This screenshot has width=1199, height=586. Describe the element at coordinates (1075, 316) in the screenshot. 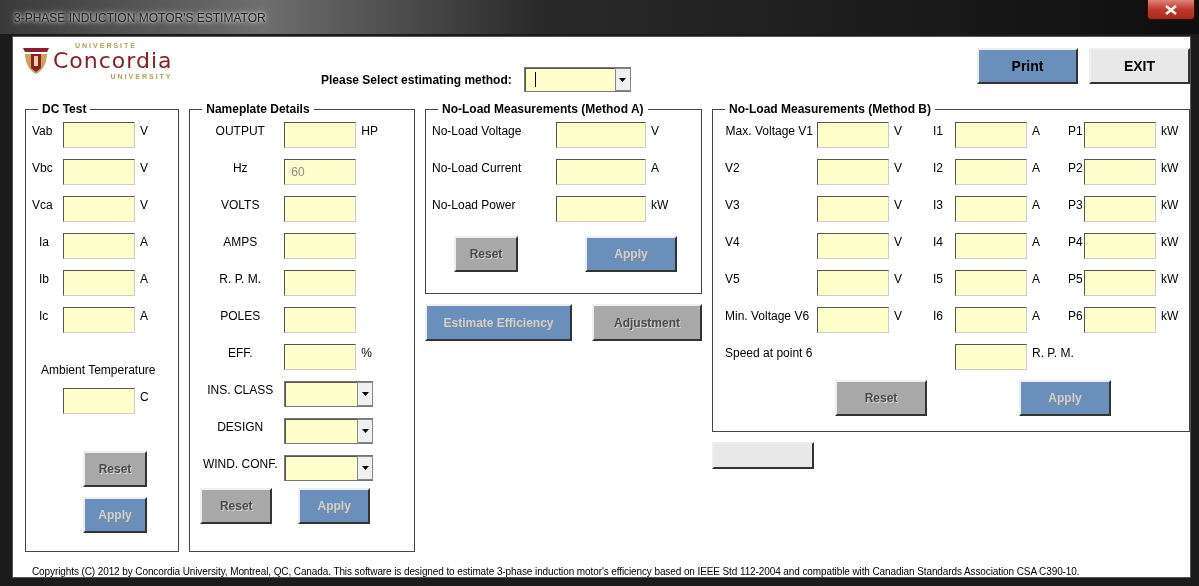

I see `field-label: P6` at that location.